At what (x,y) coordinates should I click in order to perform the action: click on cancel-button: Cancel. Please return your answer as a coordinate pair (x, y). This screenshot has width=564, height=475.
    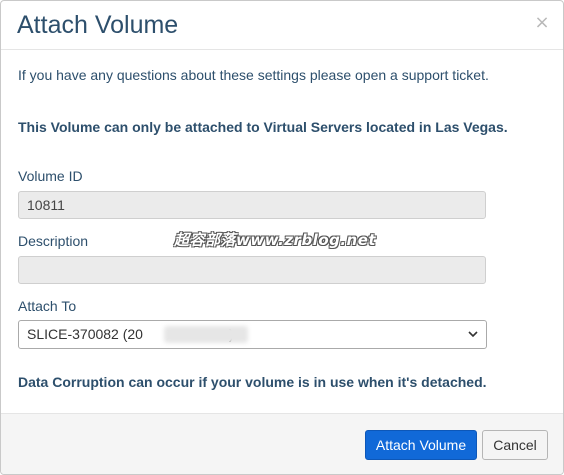
    Looking at the image, I should click on (515, 445).